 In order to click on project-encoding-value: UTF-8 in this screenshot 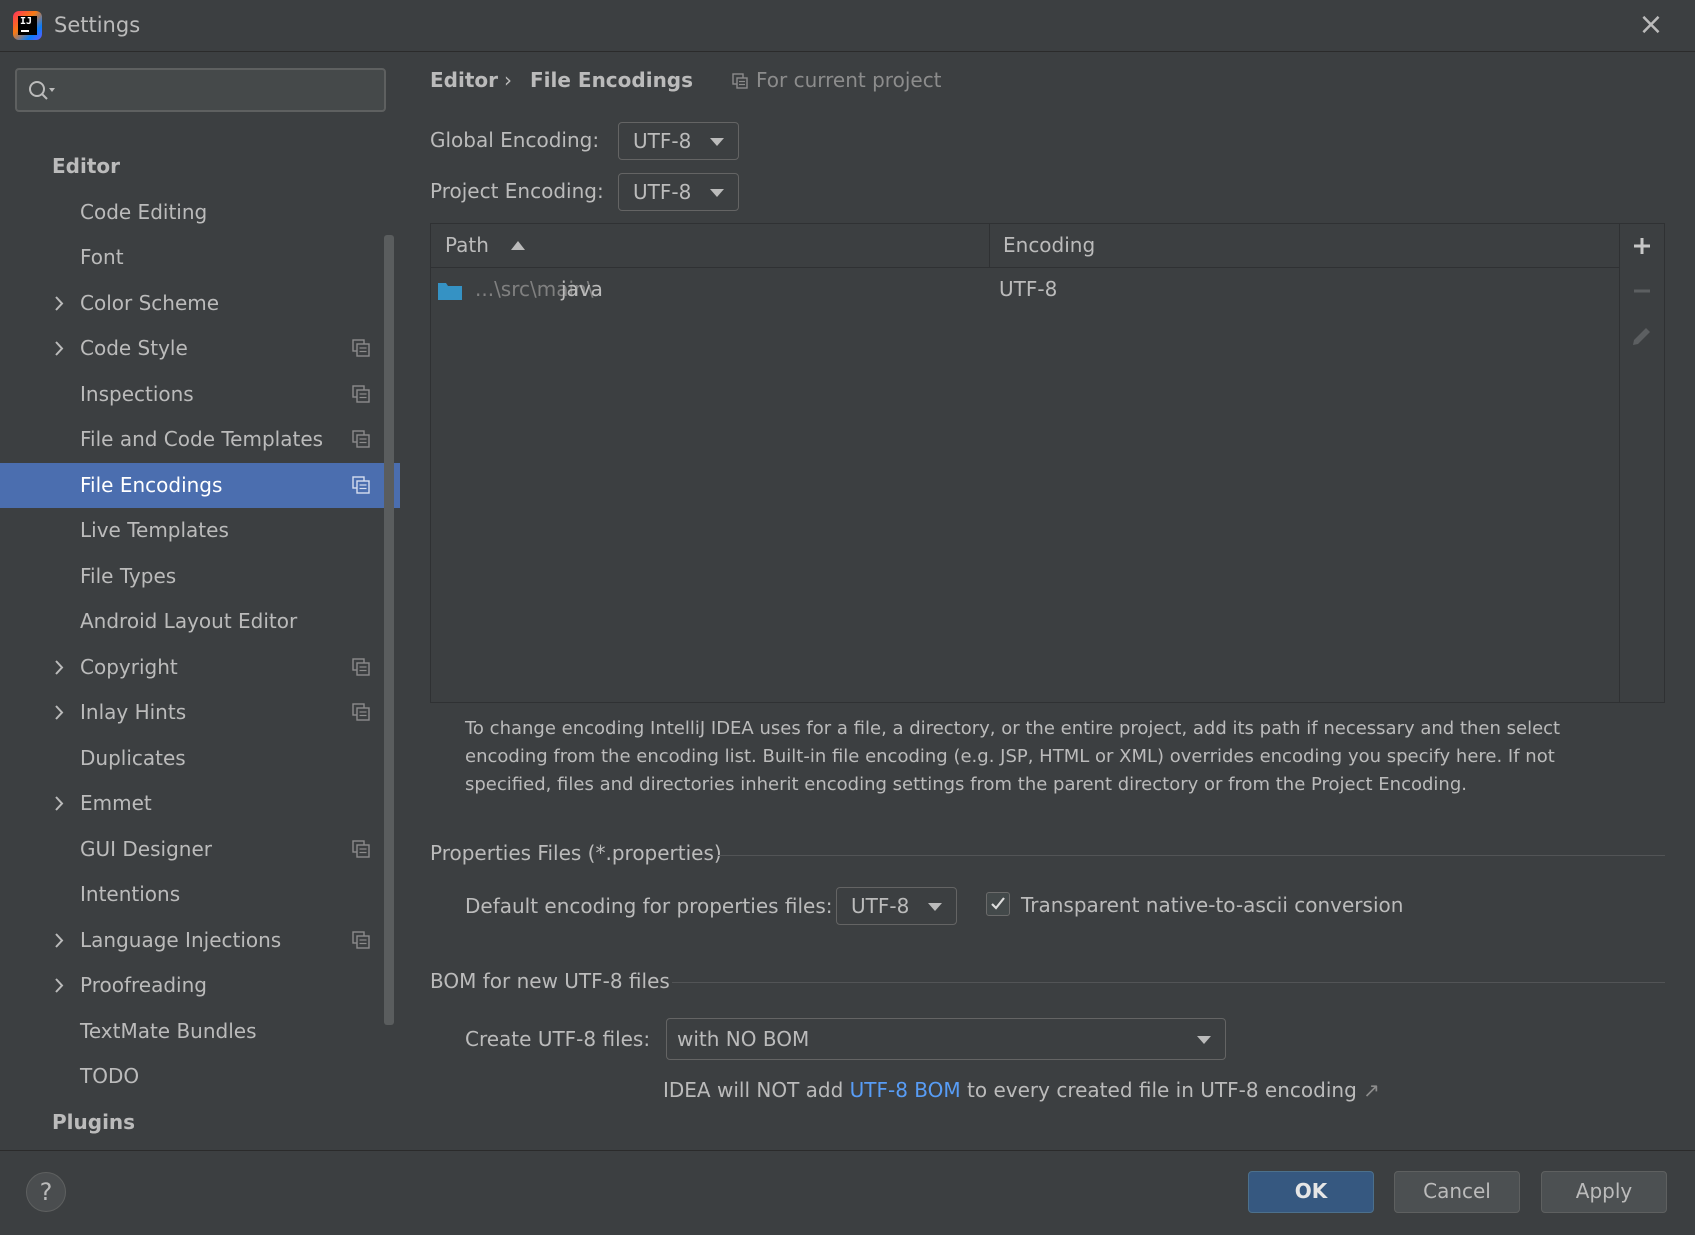, I will do `click(662, 192)`.